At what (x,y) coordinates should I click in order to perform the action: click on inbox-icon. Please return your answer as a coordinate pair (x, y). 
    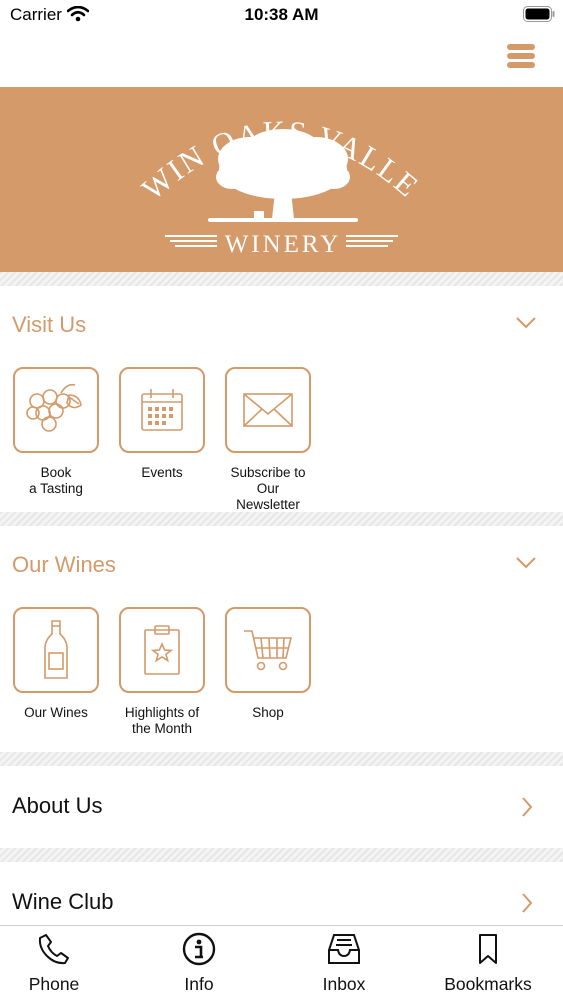
    Looking at the image, I should click on (344, 949).